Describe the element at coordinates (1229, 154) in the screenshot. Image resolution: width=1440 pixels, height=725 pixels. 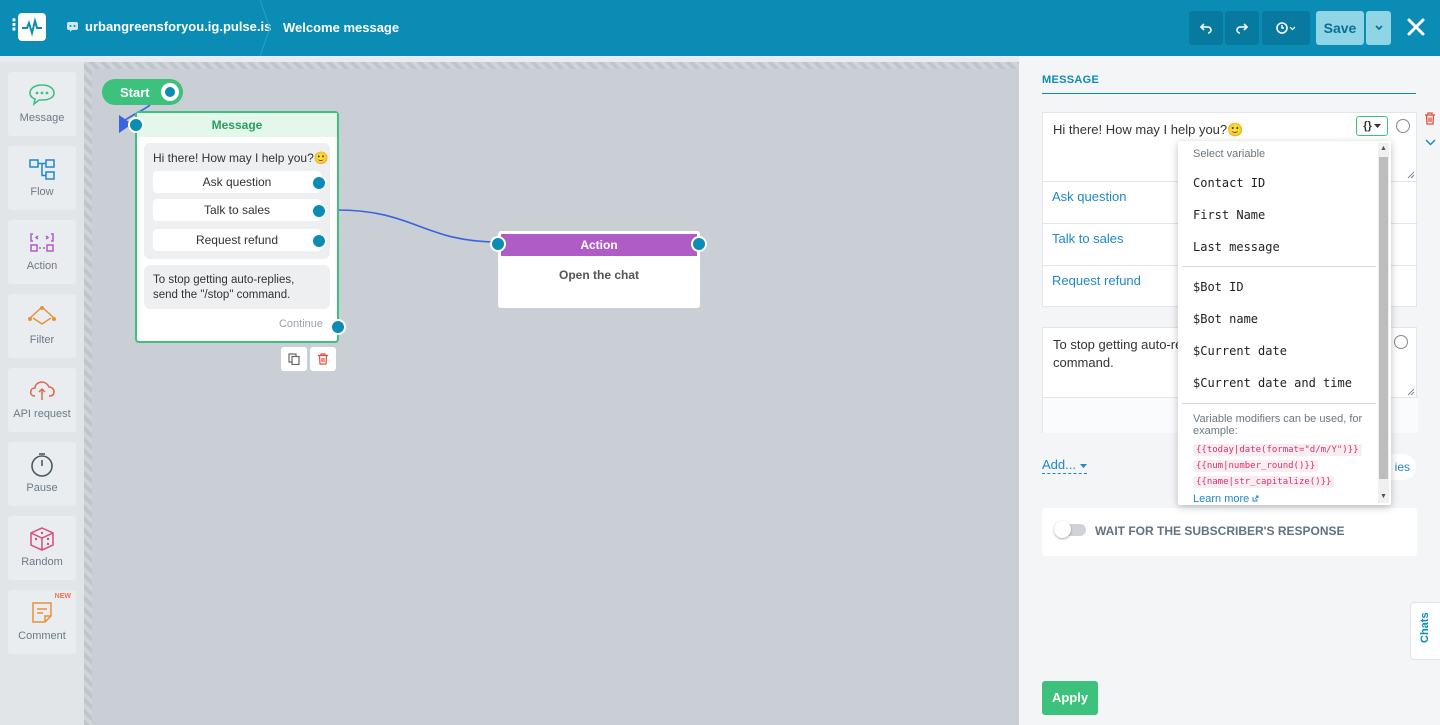
I see `dropdown-header: Select variable` at that location.